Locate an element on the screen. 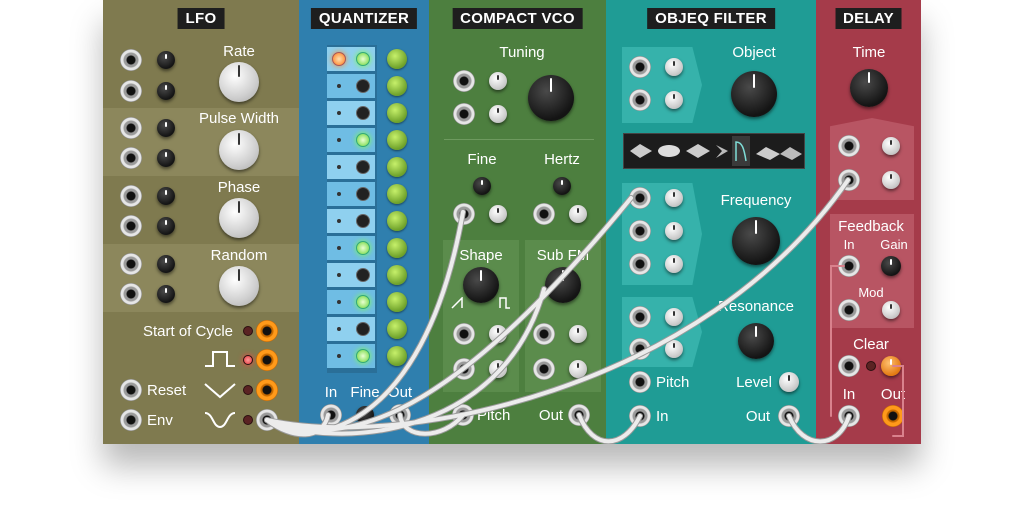 The height and width of the screenshot is (516, 1024). shape-attenuator is located at coordinates (498, 334).